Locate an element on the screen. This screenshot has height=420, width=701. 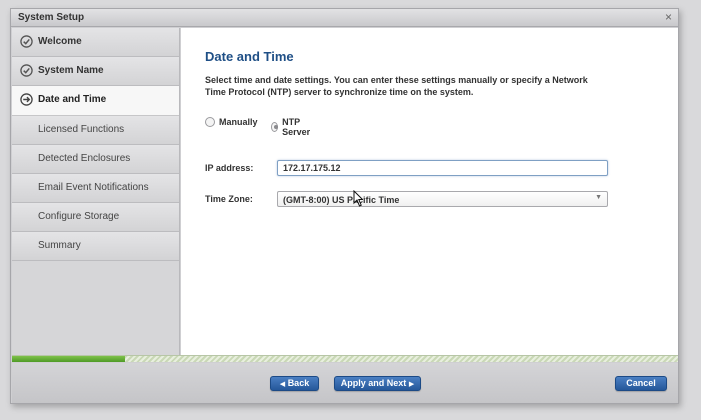
apply-and-next-button-label: Apply and Next is located at coordinates (373, 383).